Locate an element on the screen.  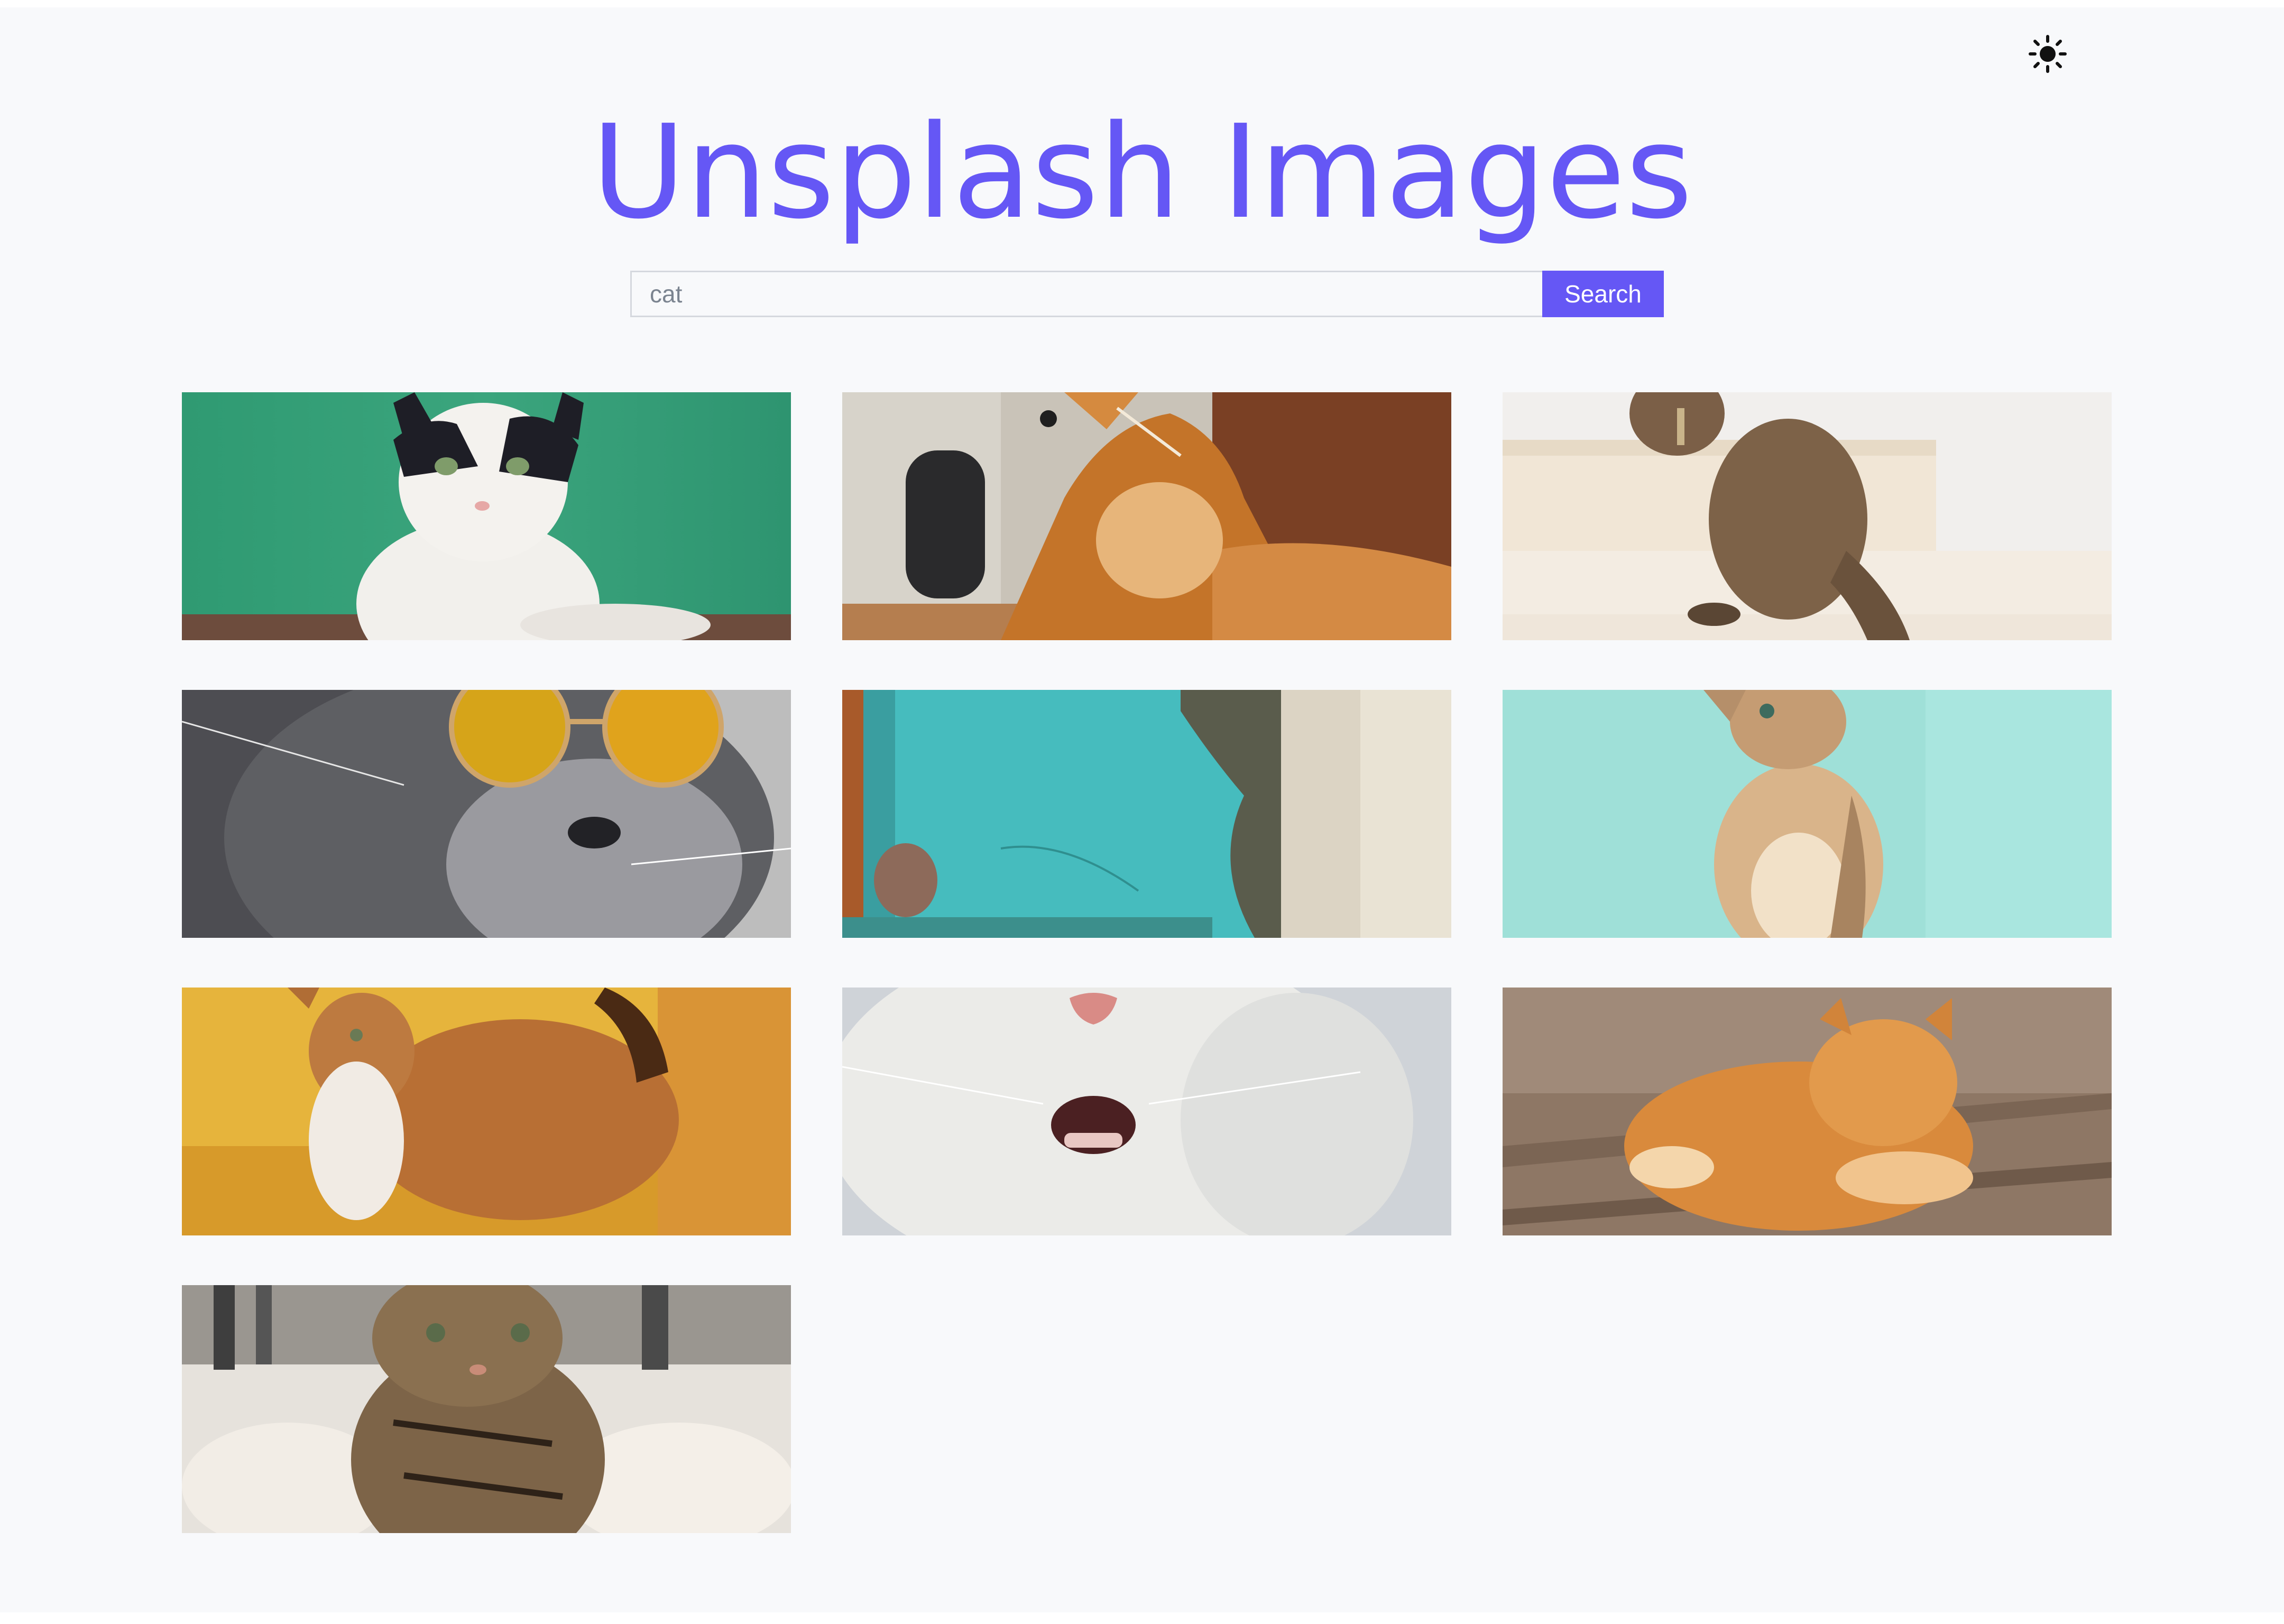
search-button: Search is located at coordinates (1603, 294).